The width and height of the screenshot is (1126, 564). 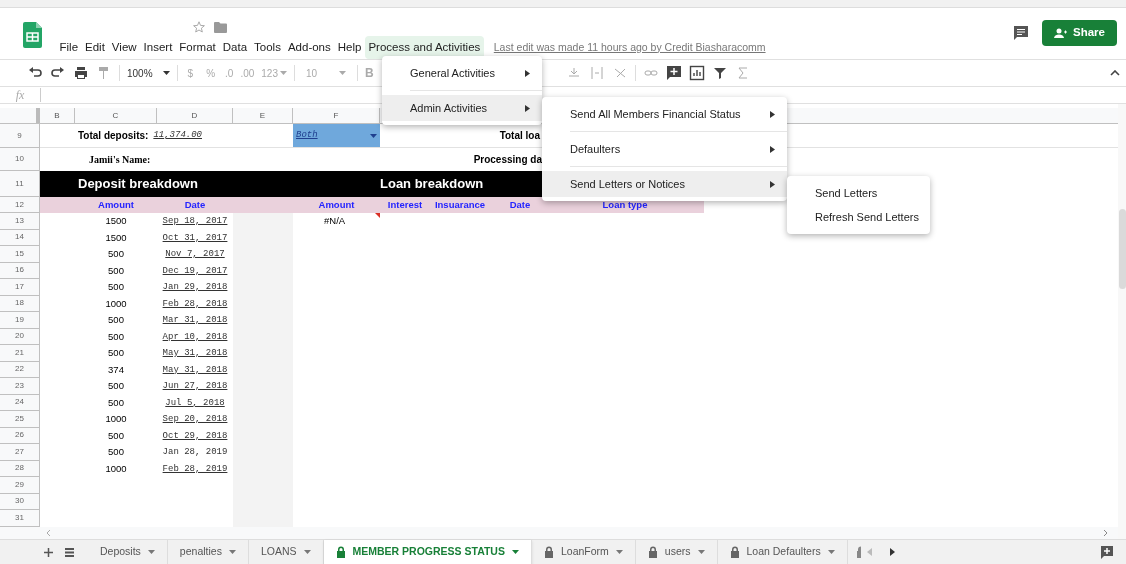 What do you see at coordinates (20, 353) in the screenshot?
I see `row-number: 21` at bounding box center [20, 353].